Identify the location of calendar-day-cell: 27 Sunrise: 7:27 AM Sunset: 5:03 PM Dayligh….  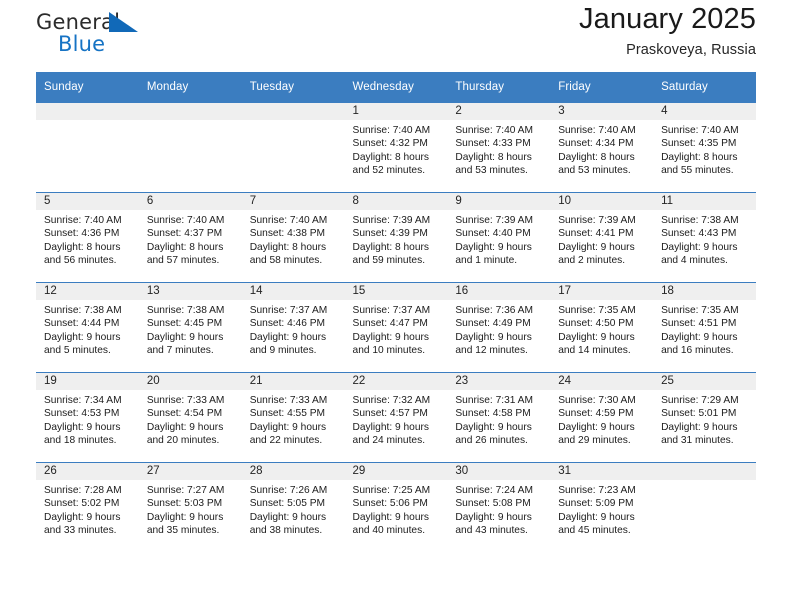
(190, 507).